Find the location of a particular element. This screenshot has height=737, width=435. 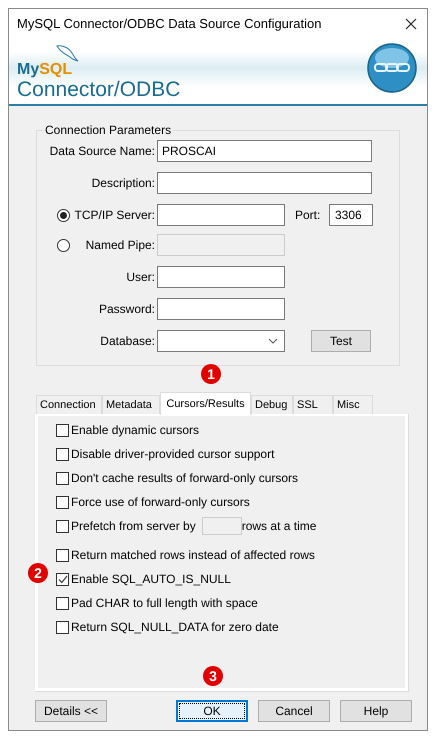

field-label: Data Source Name: is located at coordinates (101, 151).